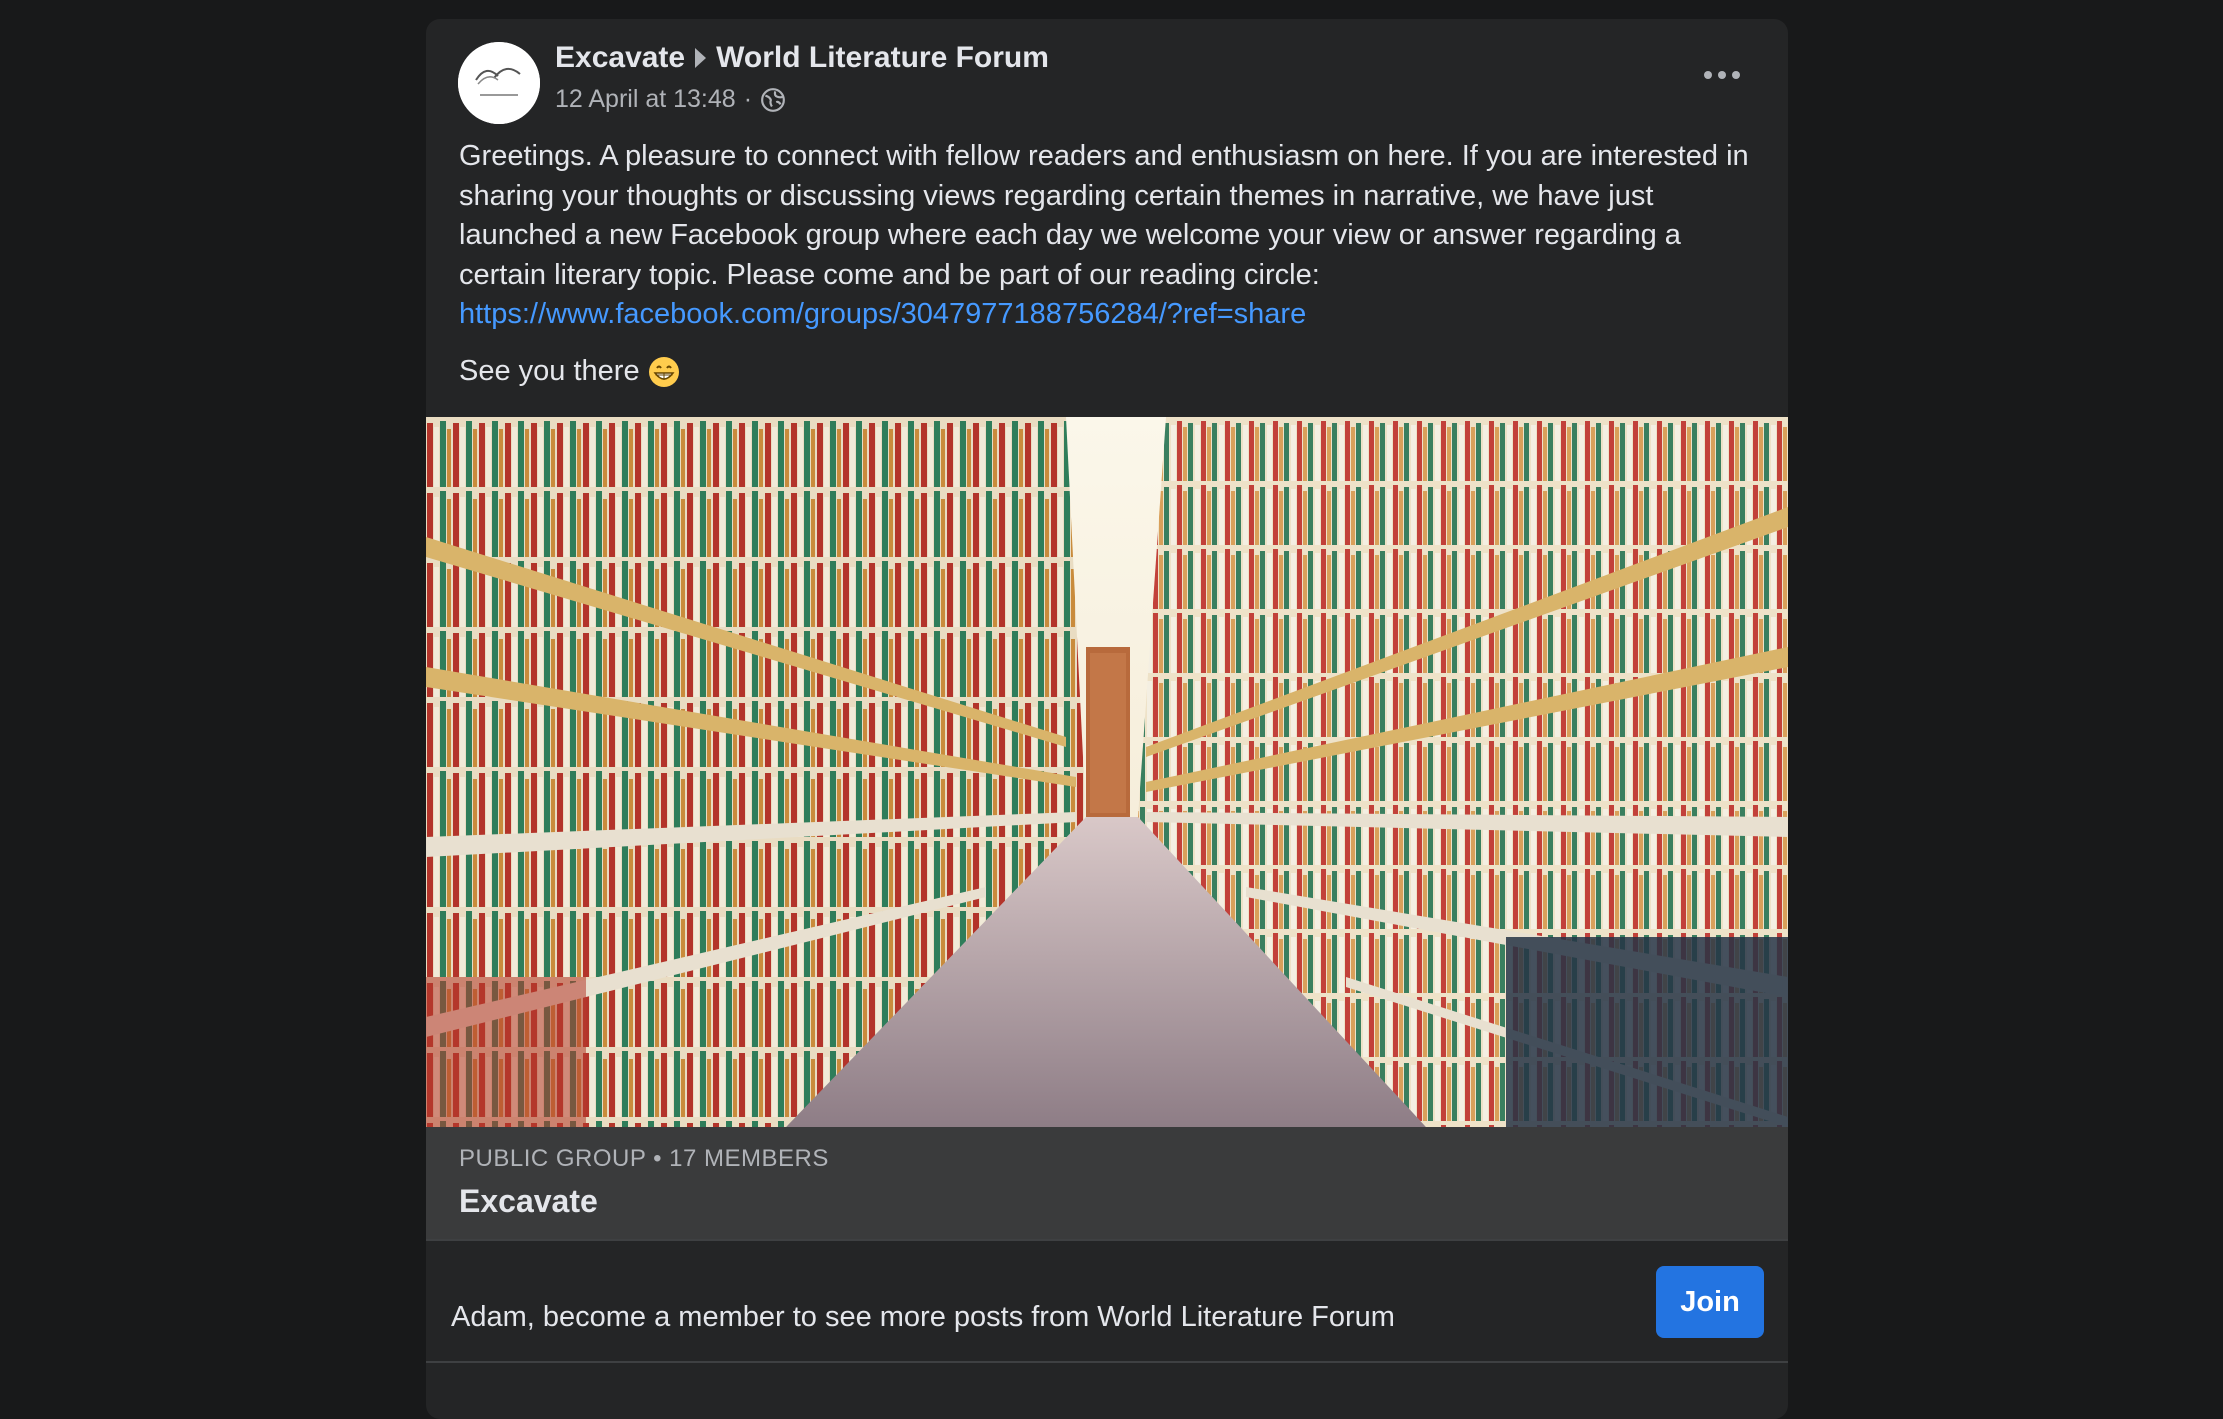 The width and height of the screenshot is (2223, 1419). I want to click on arrow-right-icon, so click(701, 58).